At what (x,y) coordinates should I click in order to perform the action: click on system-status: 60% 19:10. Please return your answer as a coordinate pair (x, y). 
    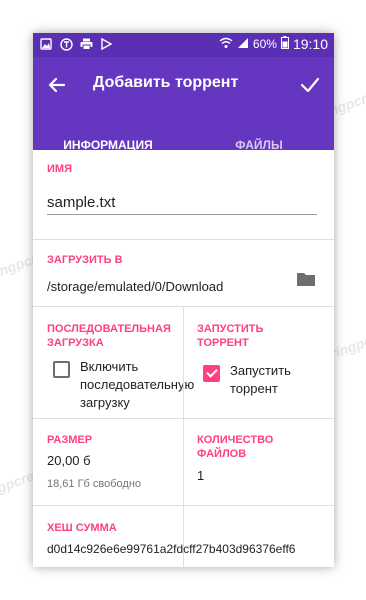
    Looking at the image, I should click on (273, 44).